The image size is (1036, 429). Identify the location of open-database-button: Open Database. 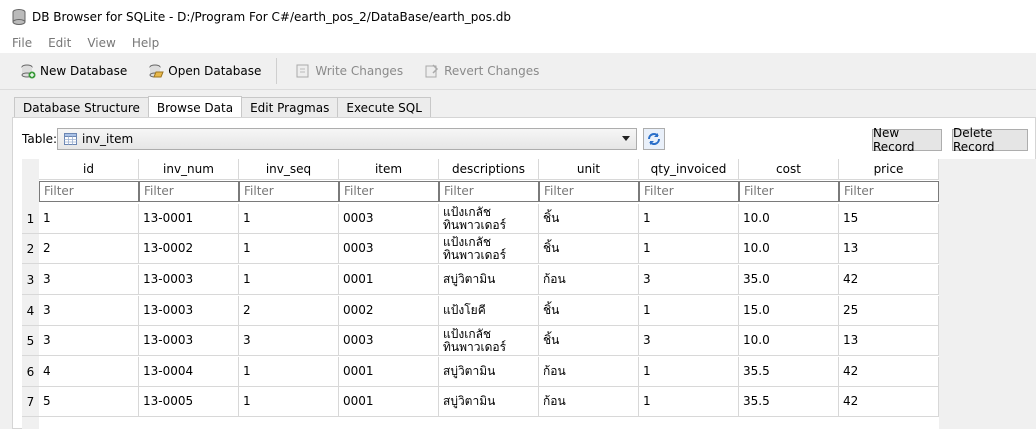
(203, 71).